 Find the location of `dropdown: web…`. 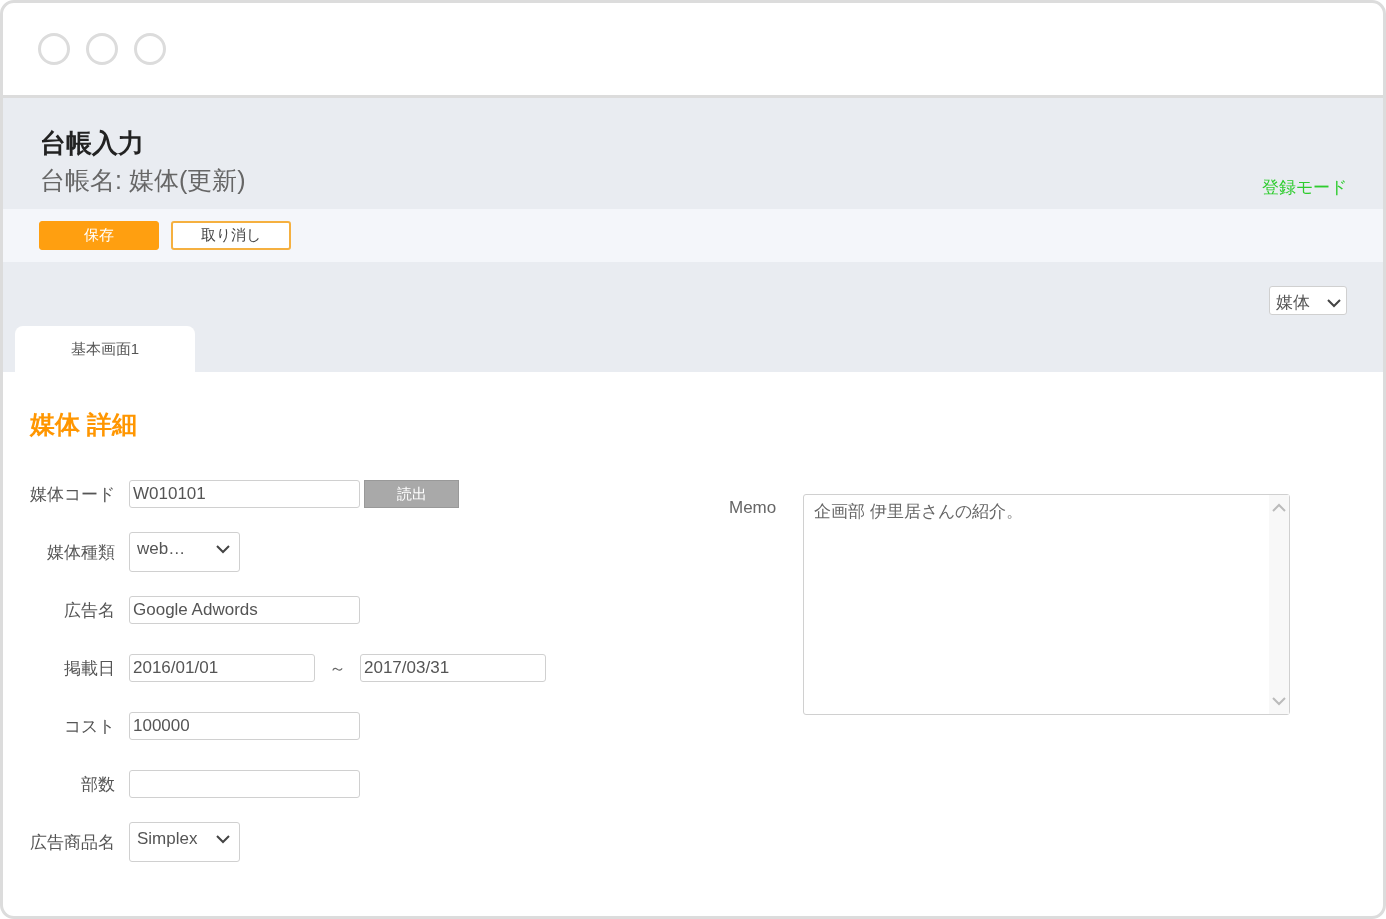

dropdown: web… is located at coordinates (184, 552).